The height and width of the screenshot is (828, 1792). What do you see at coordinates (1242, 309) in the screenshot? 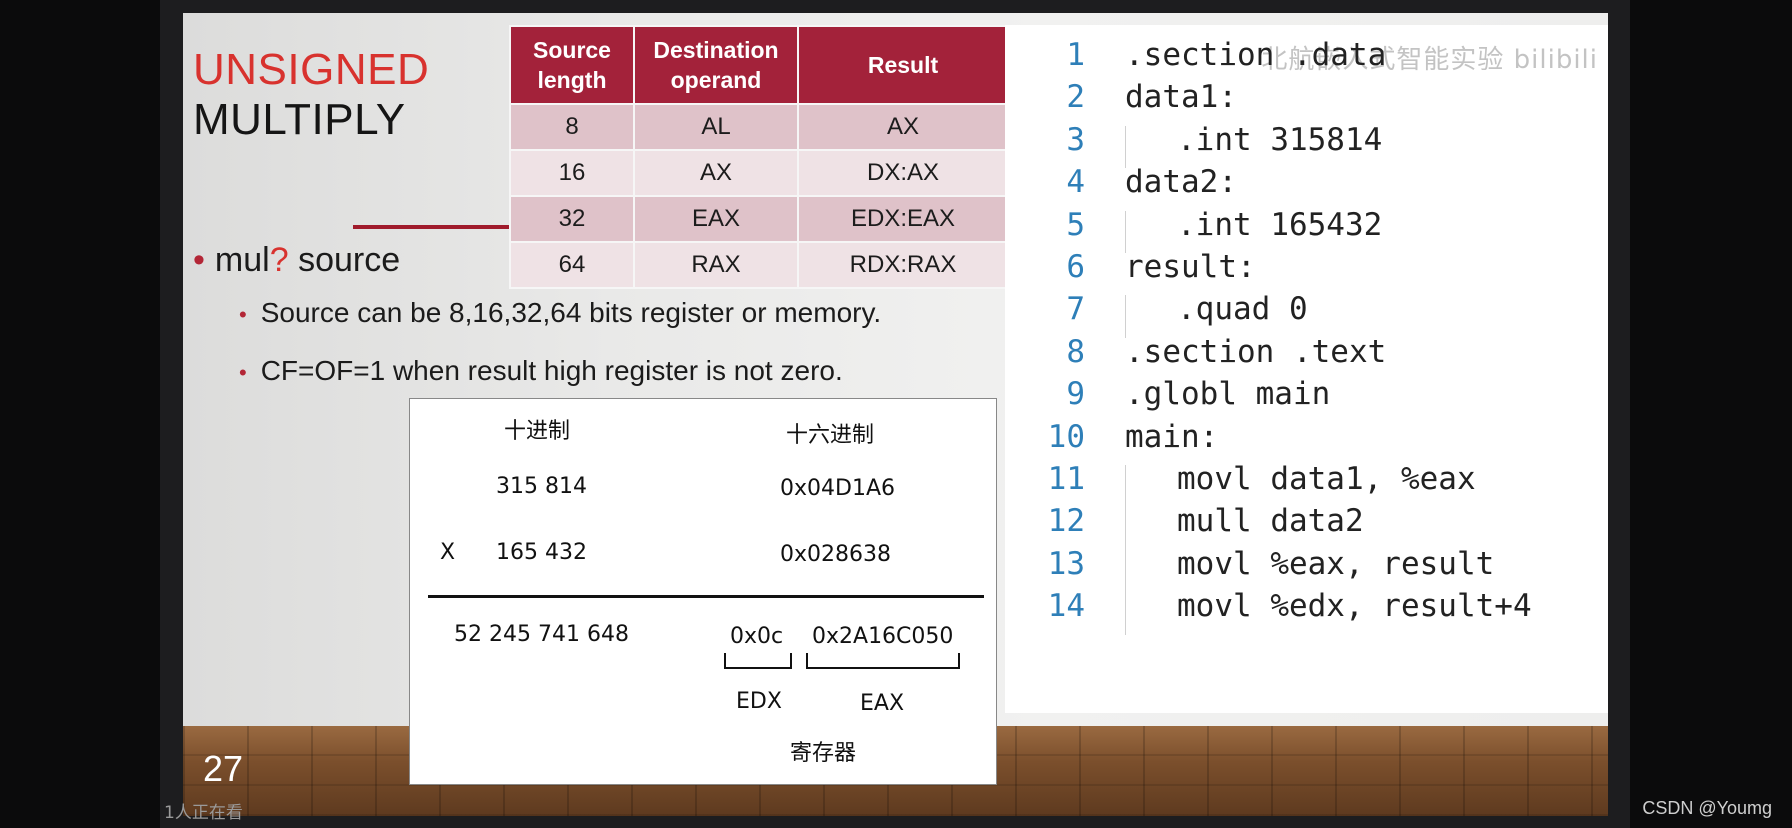
I see `code-line: .quad 0` at bounding box center [1242, 309].